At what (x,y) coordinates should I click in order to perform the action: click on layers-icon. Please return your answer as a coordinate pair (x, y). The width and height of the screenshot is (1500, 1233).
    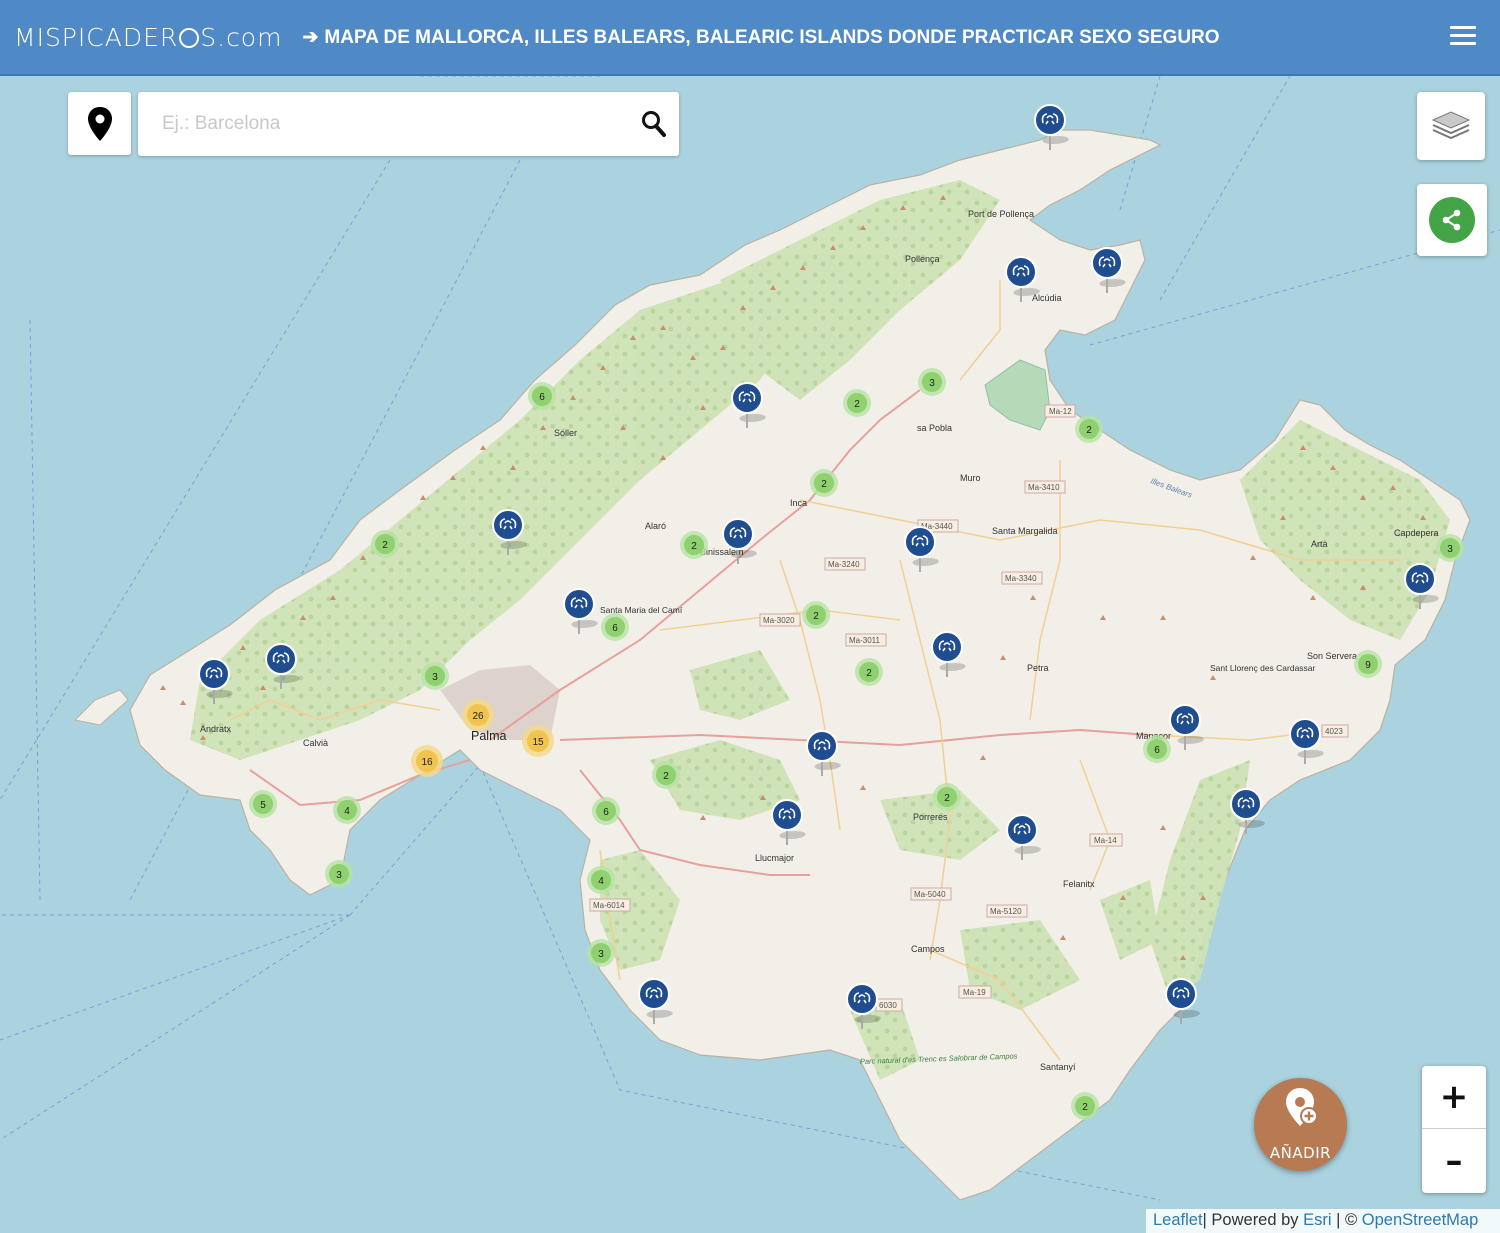
    Looking at the image, I should click on (1451, 125).